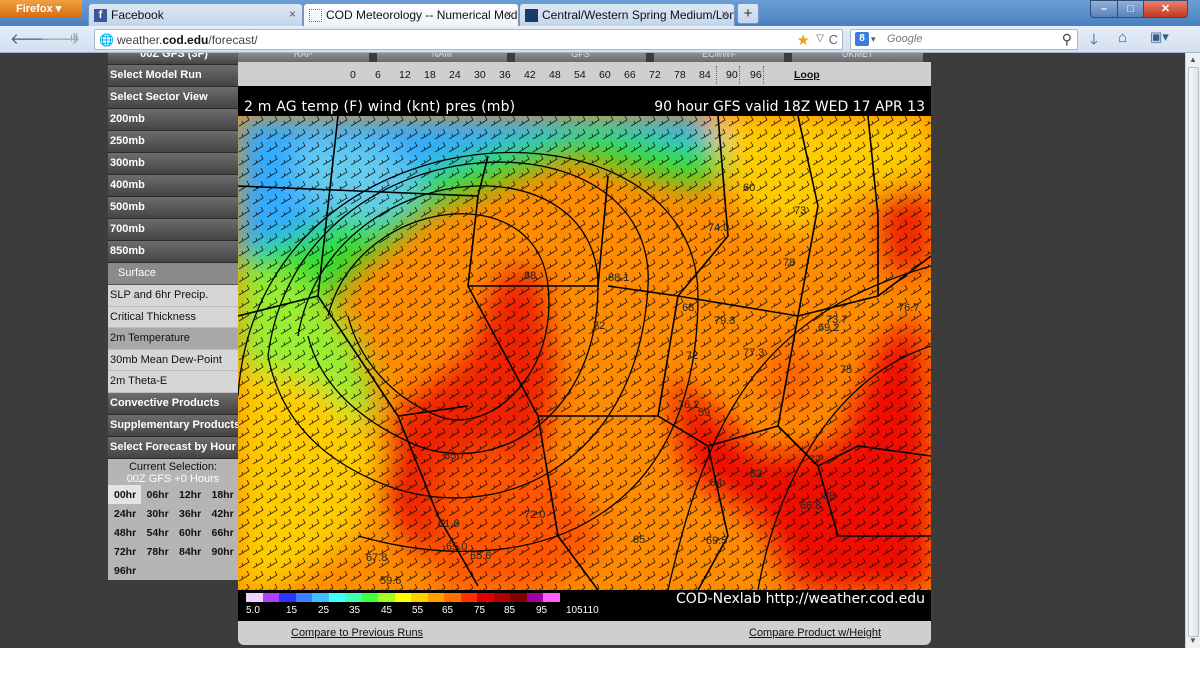 This screenshot has width=1200, height=682. Describe the element at coordinates (692, 356) in the screenshot. I see `station-value: 72` at that location.